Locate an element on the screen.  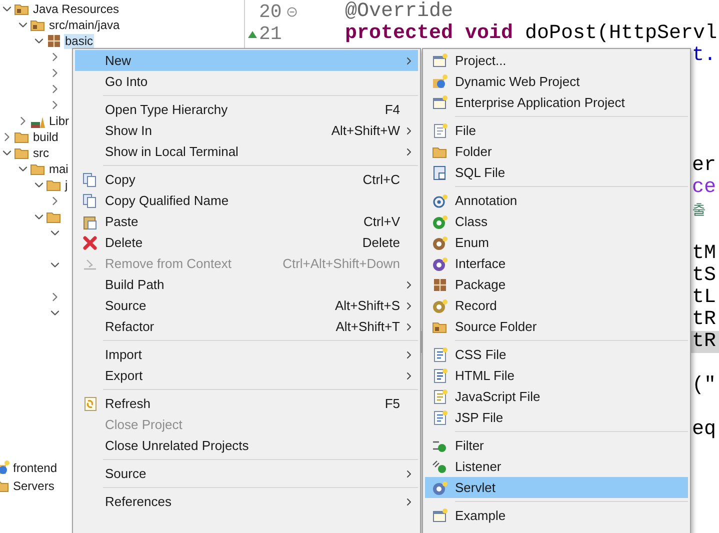
enum-icon is located at coordinates (440, 242).